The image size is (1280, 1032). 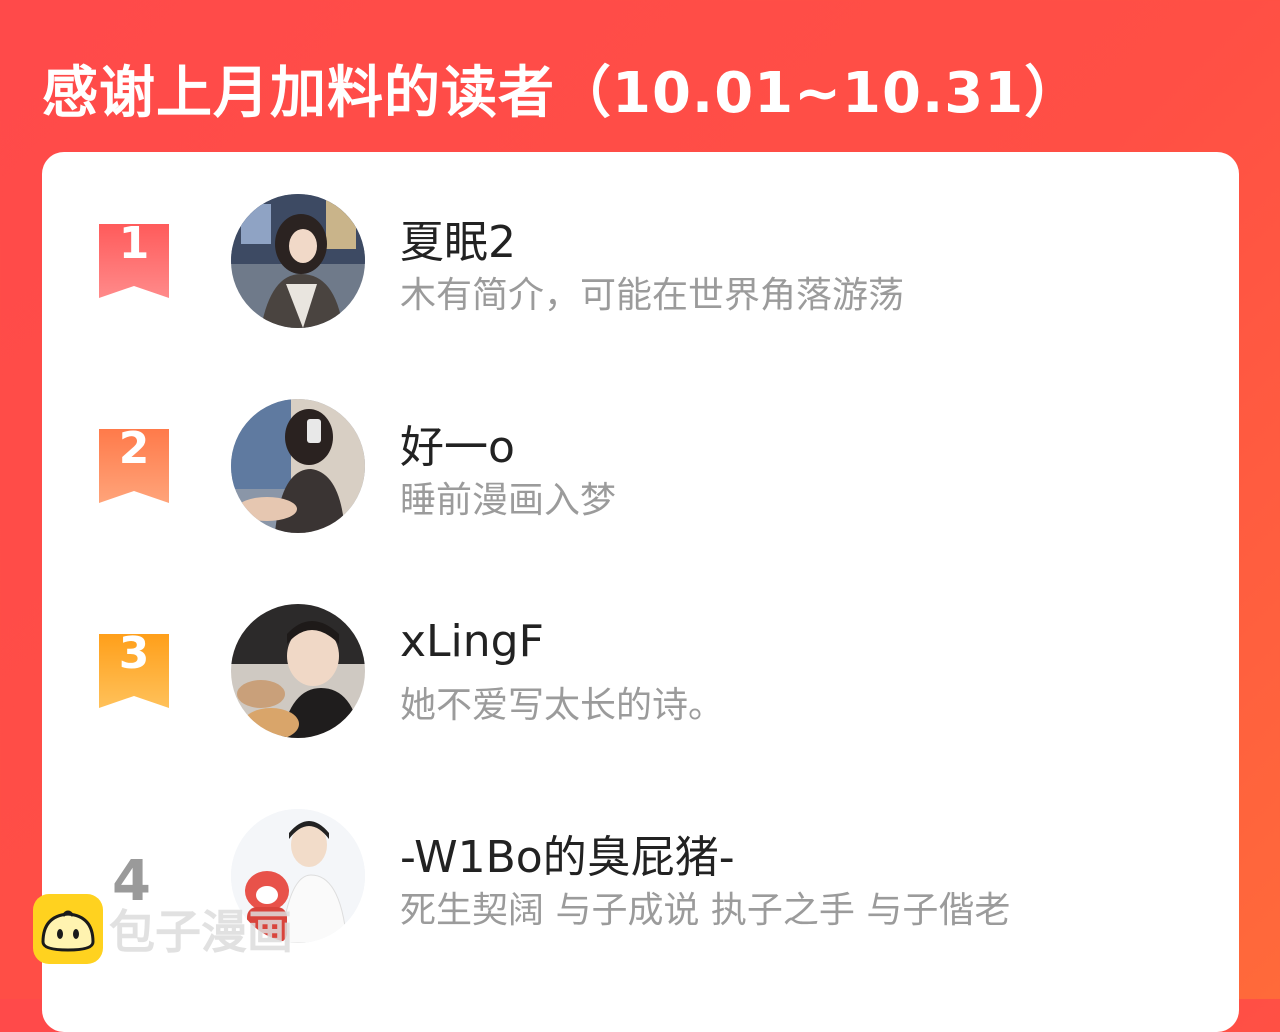 What do you see at coordinates (201, 932) in the screenshot?
I see `watermark-text: 包子漫画` at bounding box center [201, 932].